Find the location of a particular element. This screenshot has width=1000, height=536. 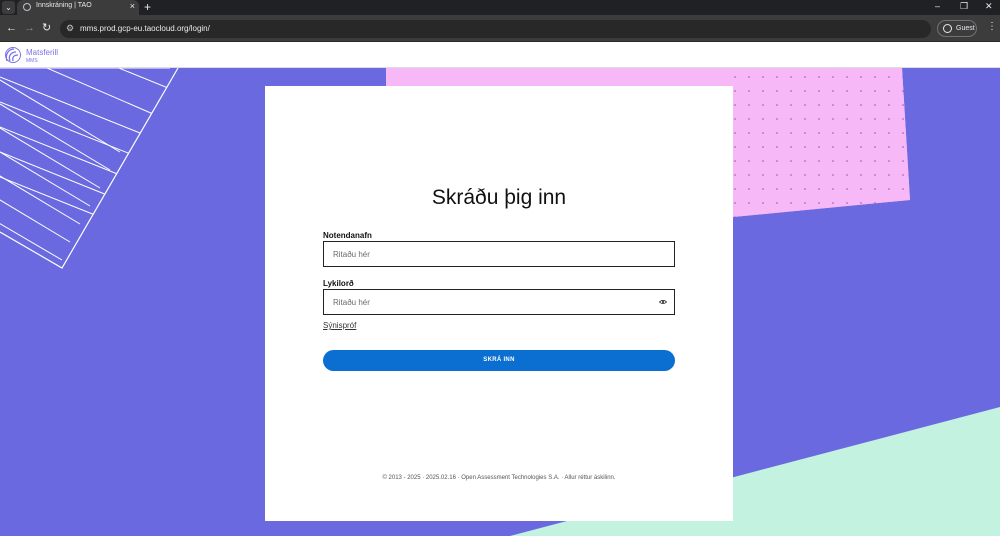

site-info-icon: ⚙ is located at coordinates (70, 28).